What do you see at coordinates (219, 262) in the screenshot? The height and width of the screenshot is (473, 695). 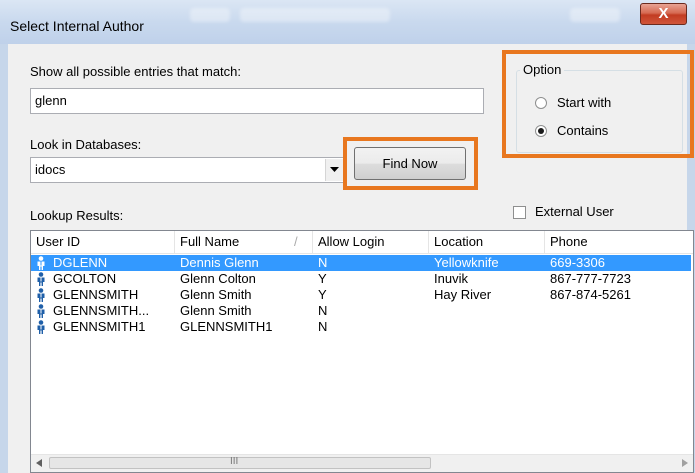 I see `full-name-cell: Dennis Glenn` at bounding box center [219, 262].